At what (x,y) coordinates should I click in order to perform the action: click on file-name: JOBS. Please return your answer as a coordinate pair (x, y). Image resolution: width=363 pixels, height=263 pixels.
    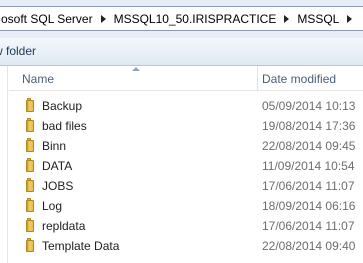
    Looking at the image, I should click on (58, 186).